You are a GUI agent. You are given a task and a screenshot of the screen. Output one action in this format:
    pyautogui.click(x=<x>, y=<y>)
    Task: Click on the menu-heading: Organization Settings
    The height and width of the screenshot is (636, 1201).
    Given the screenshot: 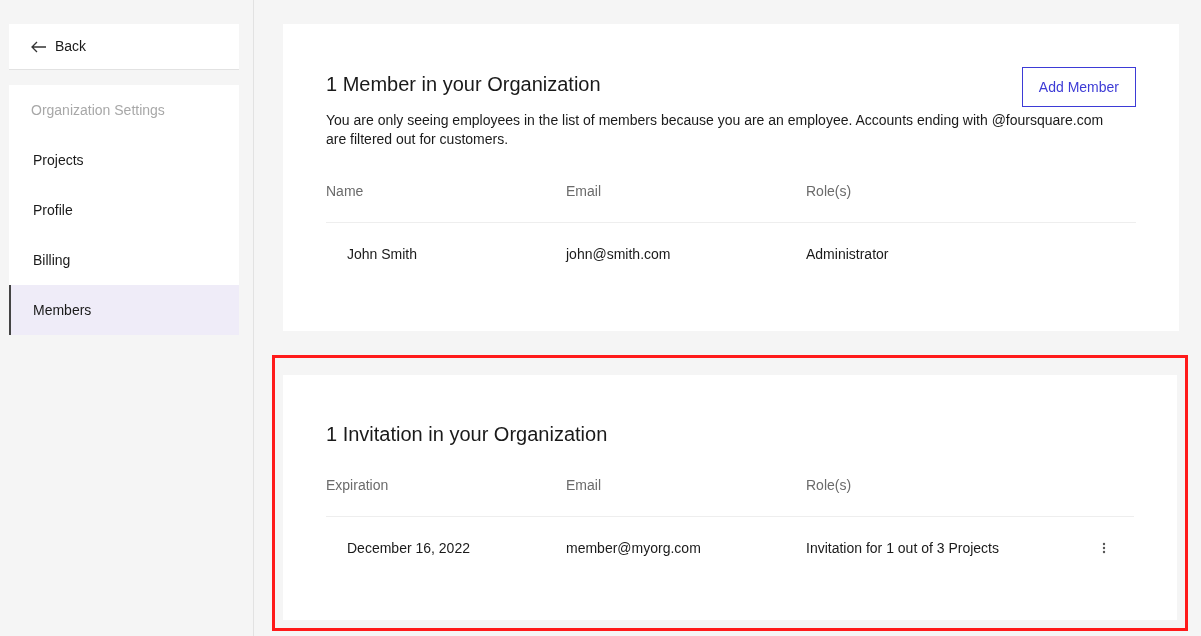 What is the action you would take?
    pyautogui.click(x=98, y=110)
    